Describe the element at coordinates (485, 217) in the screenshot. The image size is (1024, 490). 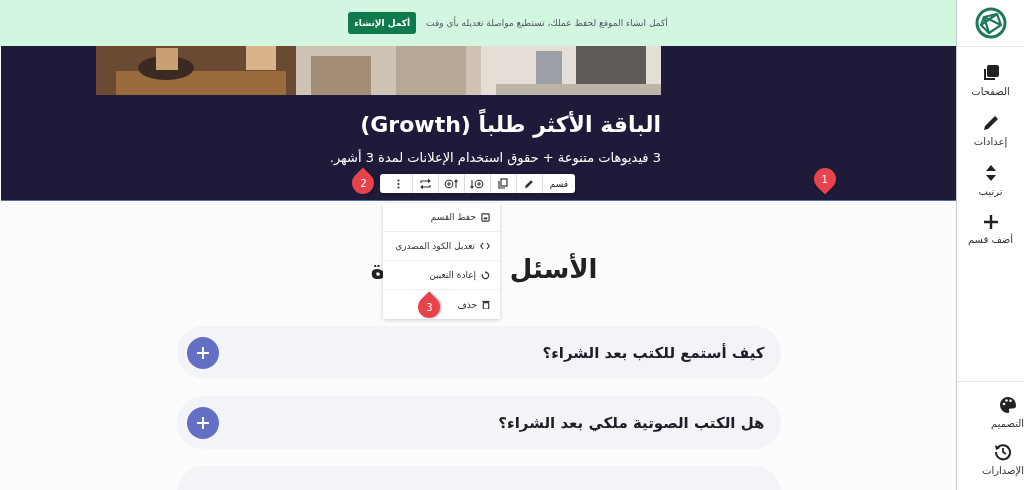
I see `save-icon` at that location.